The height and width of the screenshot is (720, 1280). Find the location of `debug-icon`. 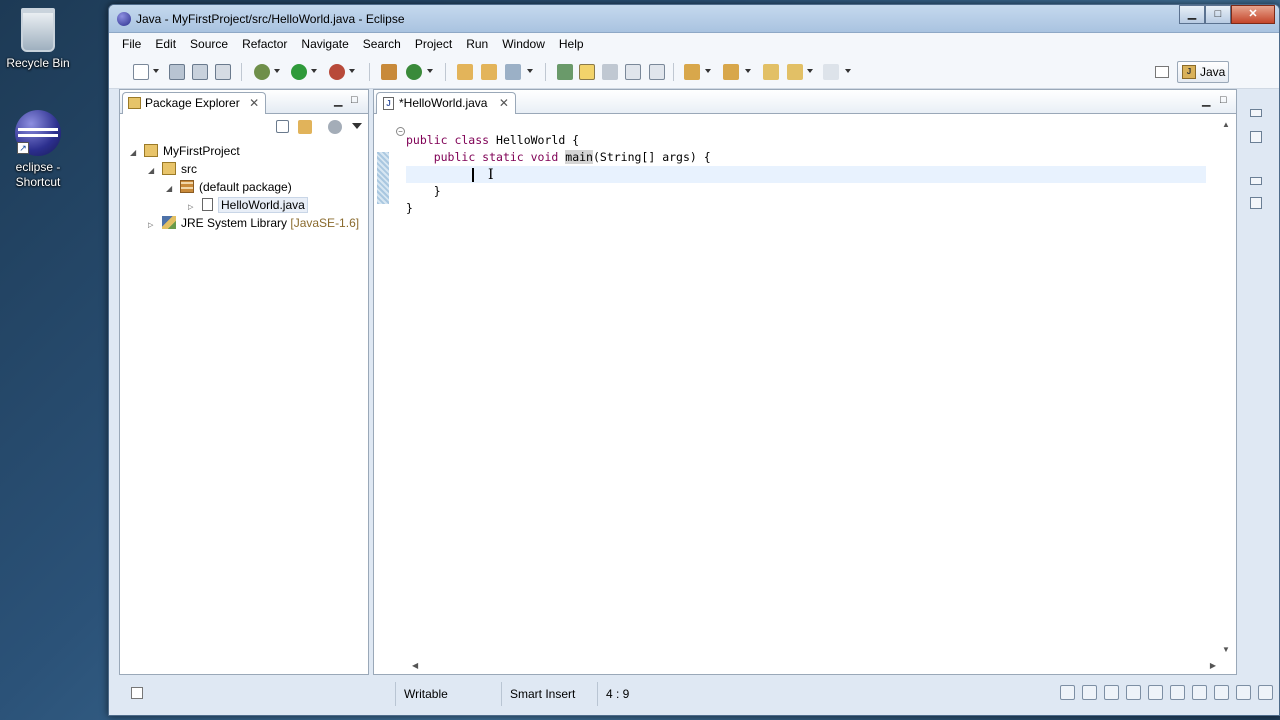

debug-icon is located at coordinates (262, 72).